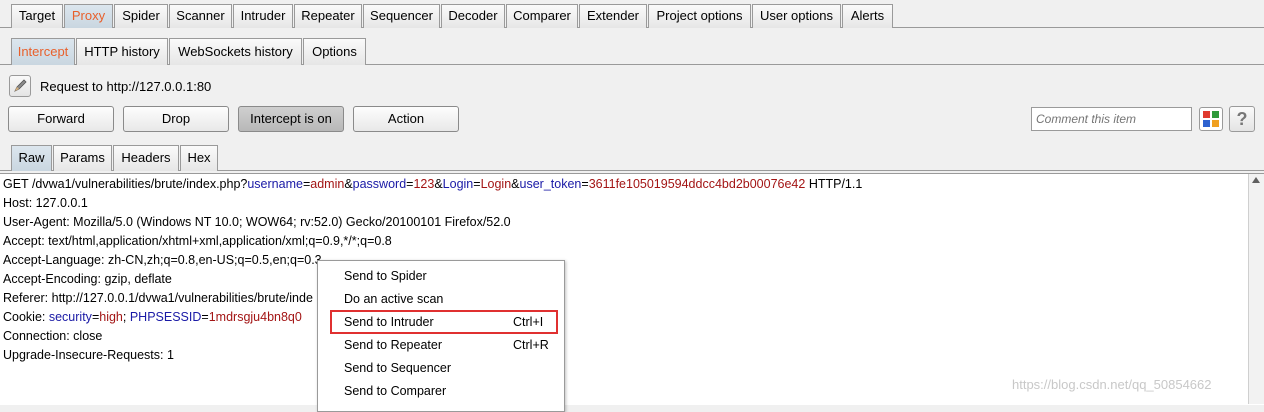 This screenshot has width=1264, height=412. What do you see at coordinates (141, 16) in the screenshot?
I see `tab-spider: Spider` at bounding box center [141, 16].